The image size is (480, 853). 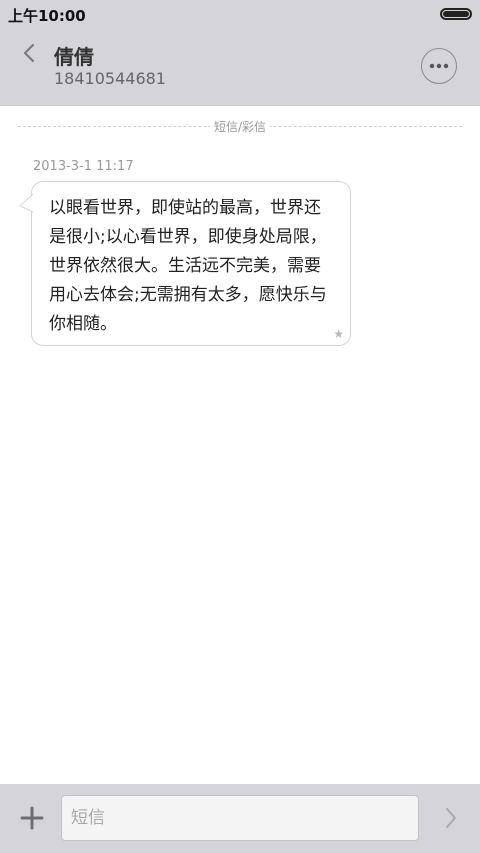 I want to click on message-input, so click(x=240, y=818).